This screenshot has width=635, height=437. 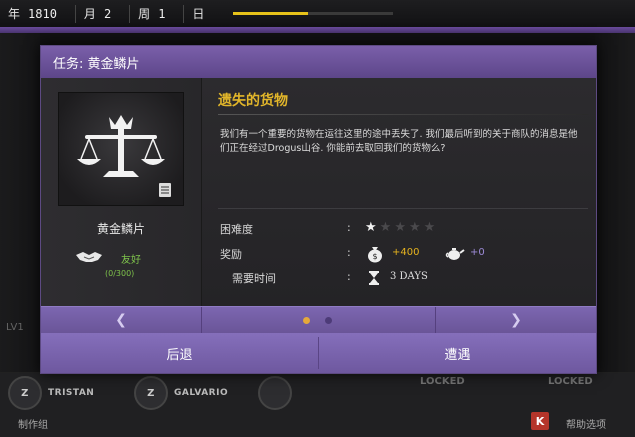 I want to click on difficulty-label: 困难度, so click(x=236, y=229).